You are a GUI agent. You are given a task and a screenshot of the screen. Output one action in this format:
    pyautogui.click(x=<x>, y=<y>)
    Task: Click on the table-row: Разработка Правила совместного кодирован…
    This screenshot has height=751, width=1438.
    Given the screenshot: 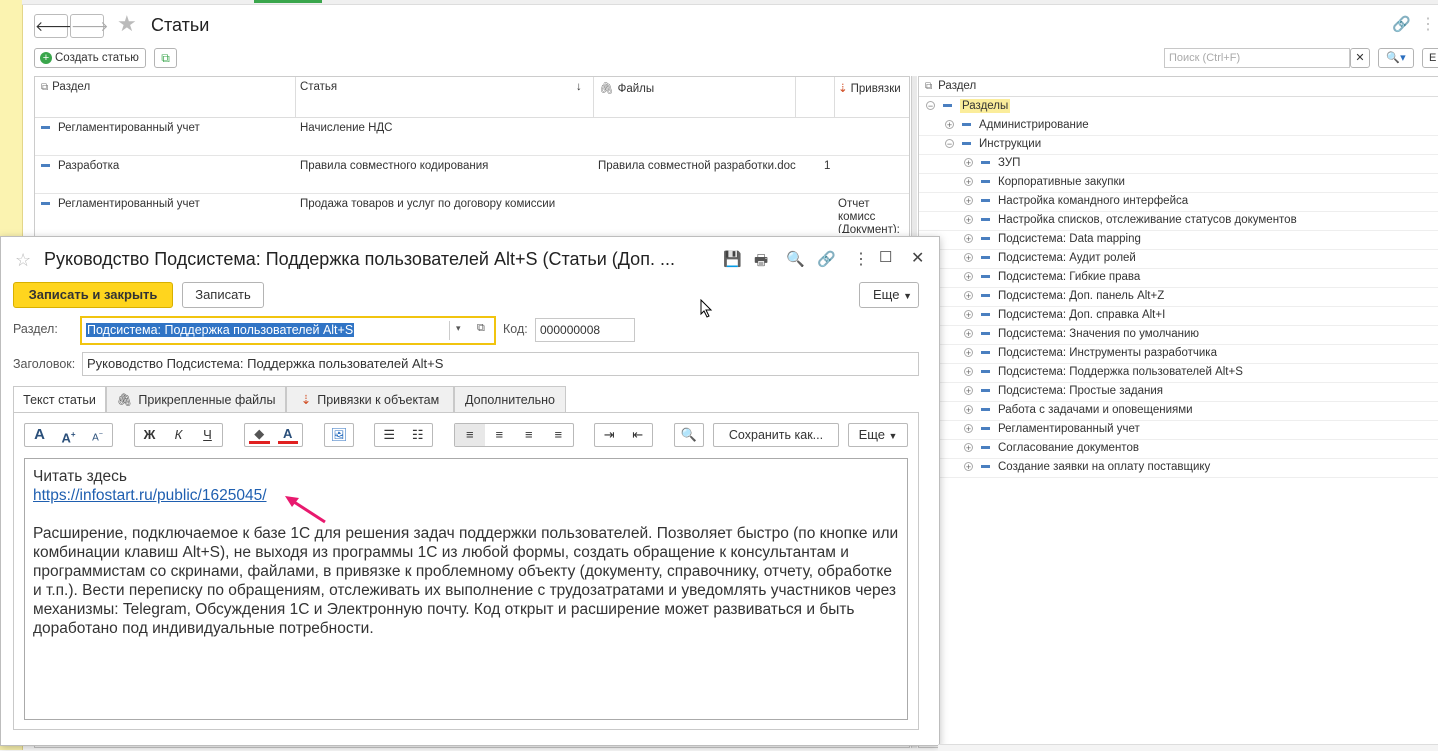 What is the action you would take?
    pyautogui.click(x=472, y=174)
    